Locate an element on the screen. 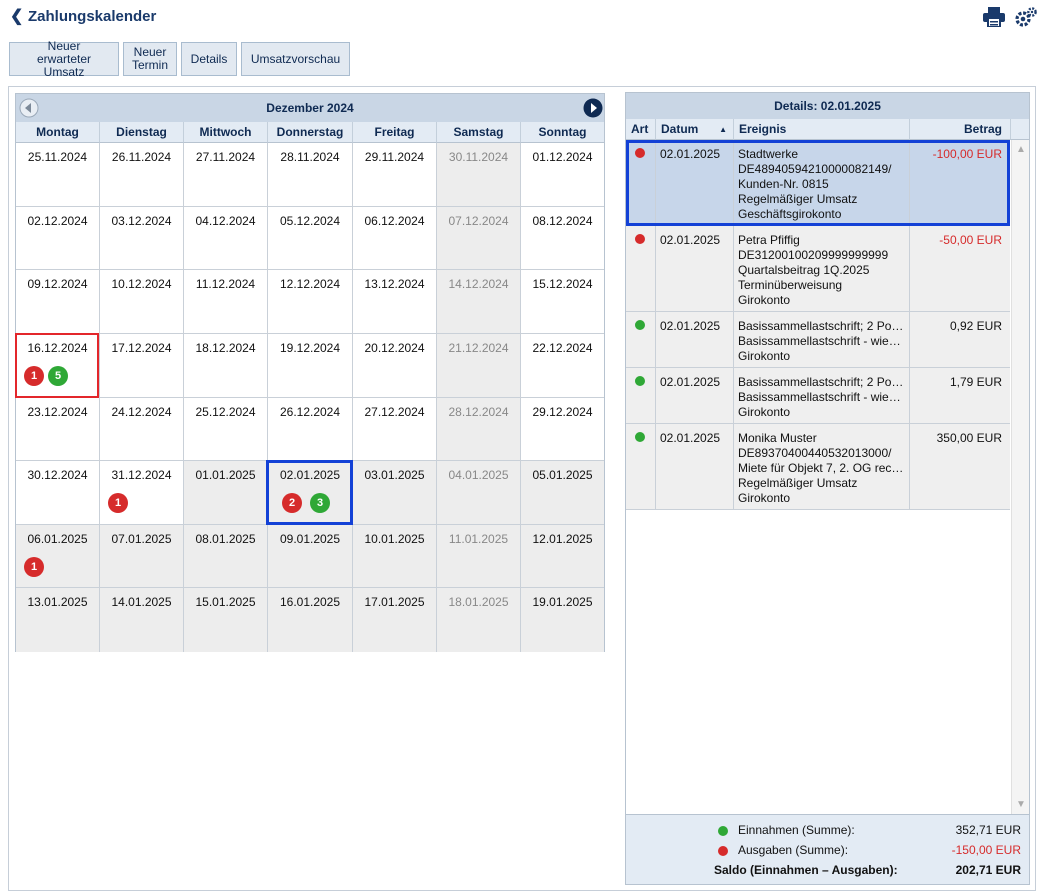 The height and width of the screenshot is (895, 1041). calendar-day-cell: 29.11.2024 is located at coordinates (395, 175).